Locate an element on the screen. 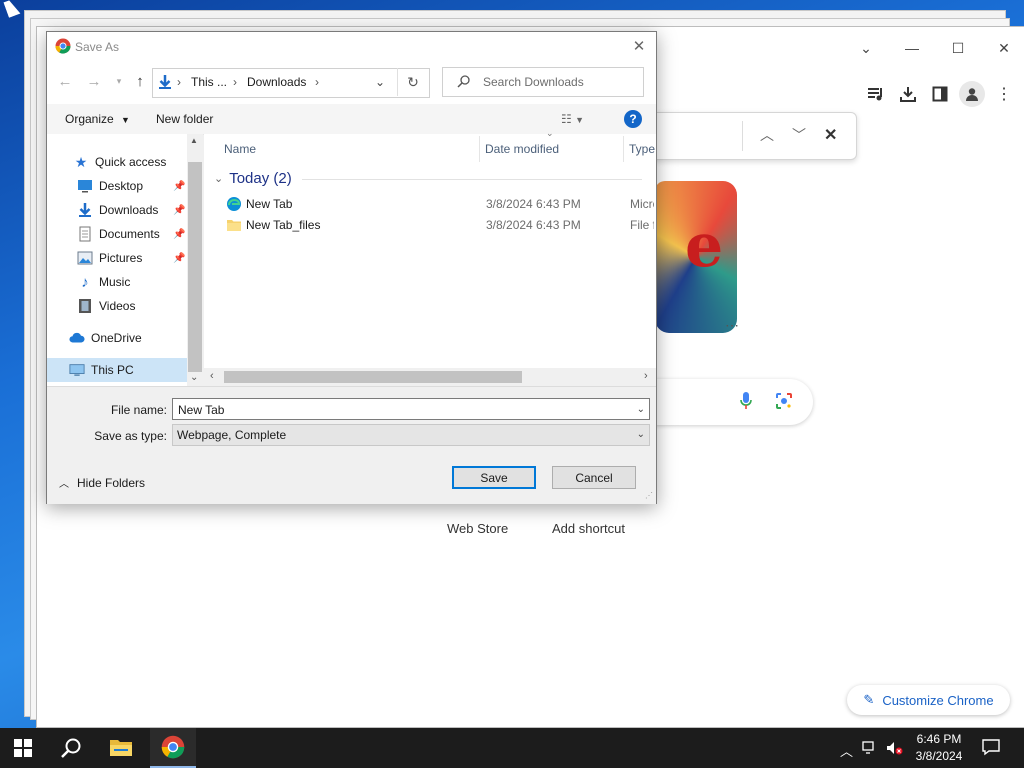 The width and height of the screenshot is (1024, 768). start-button is located at coordinates (23, 748).